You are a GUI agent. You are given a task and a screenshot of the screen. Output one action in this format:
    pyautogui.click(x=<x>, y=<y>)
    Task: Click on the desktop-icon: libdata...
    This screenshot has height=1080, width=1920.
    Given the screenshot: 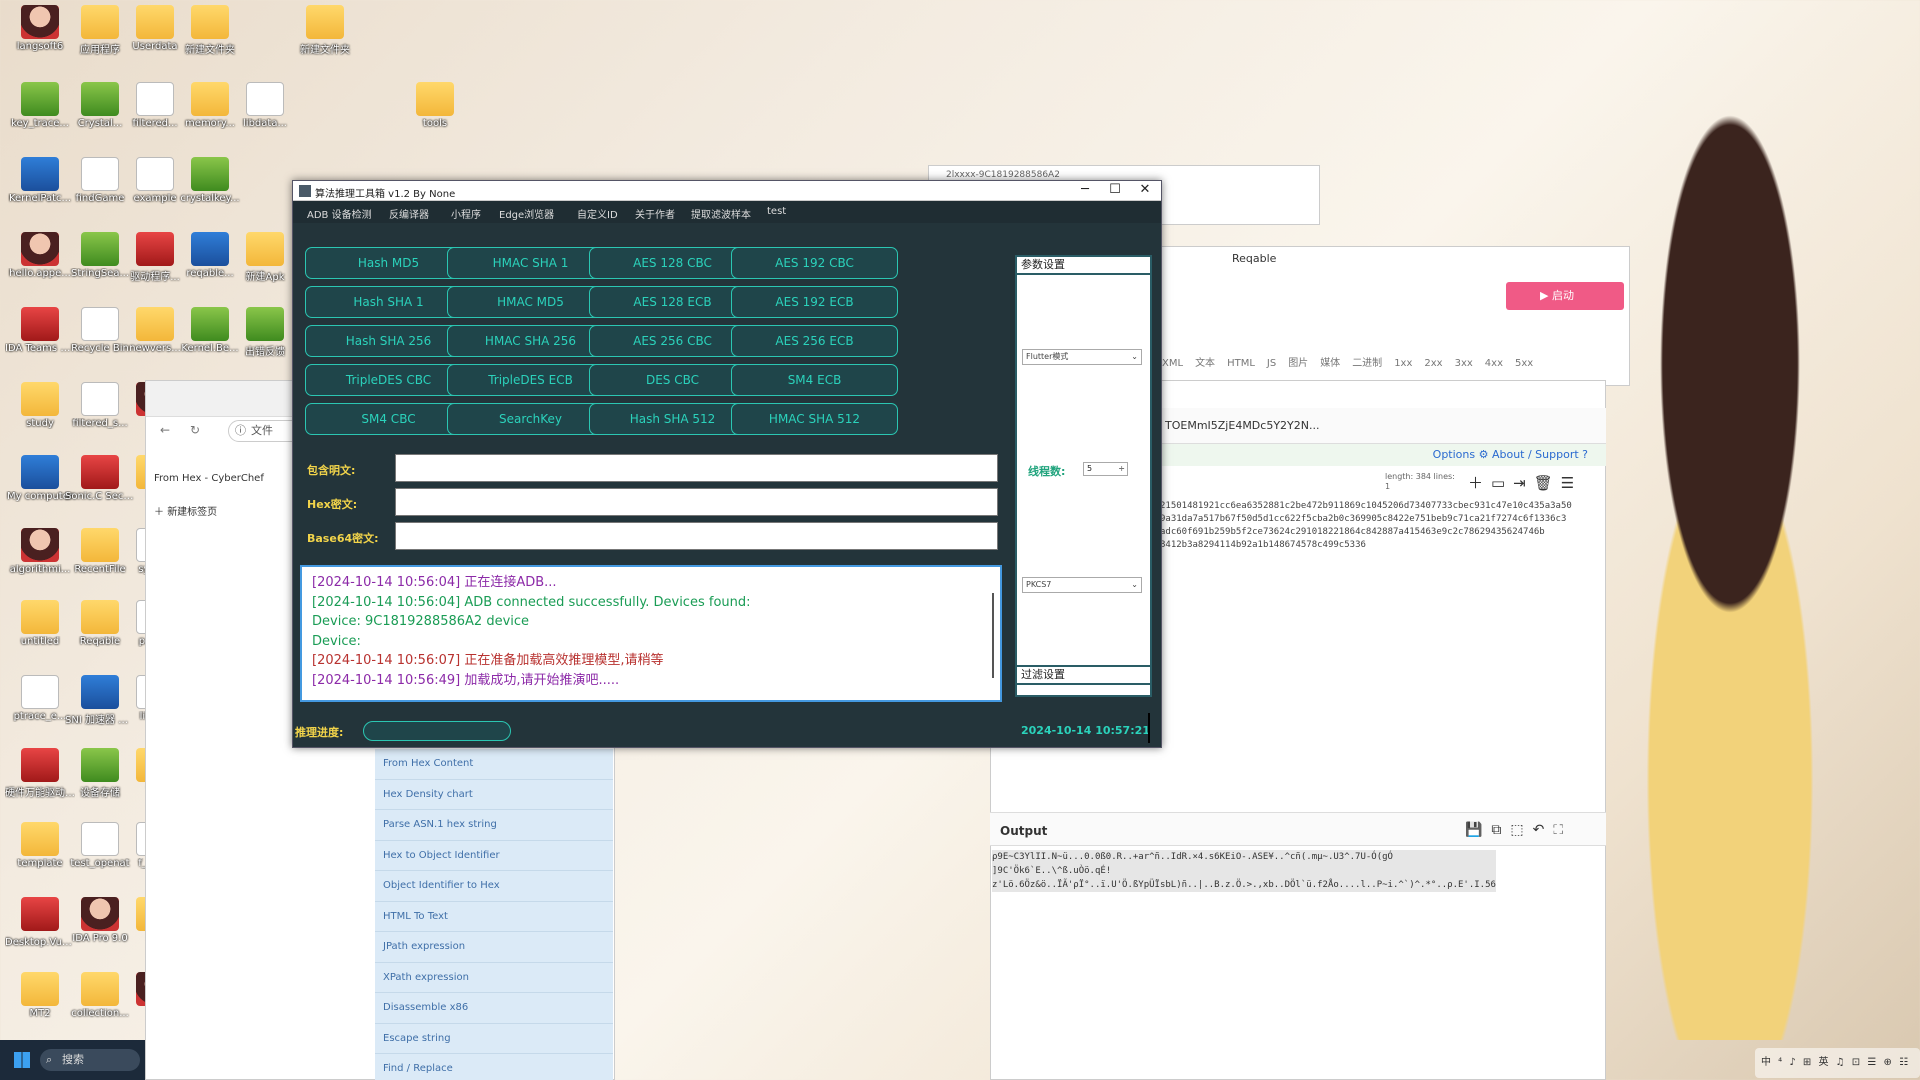 What is the action you would take?
    pyautogui.click(x=265, y=105)
    